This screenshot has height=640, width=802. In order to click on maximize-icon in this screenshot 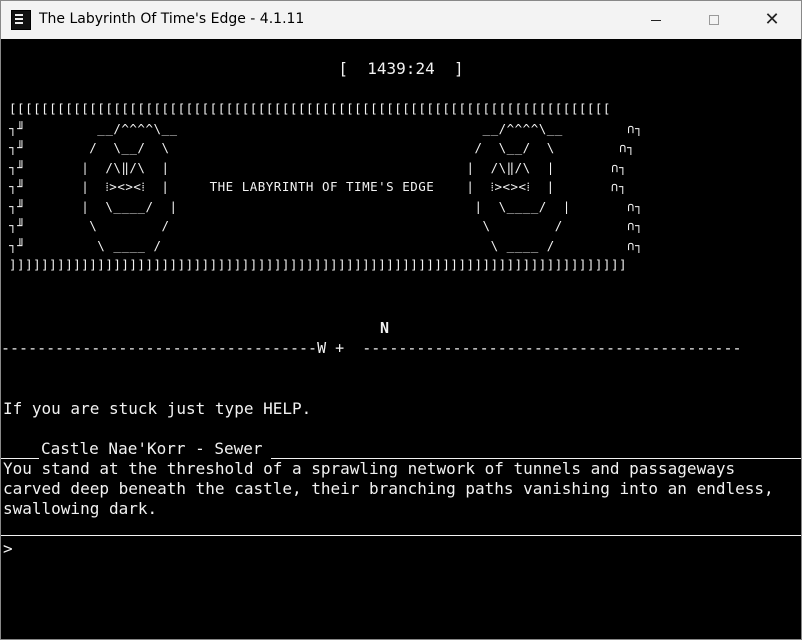, I will do `click(714, 20)`.